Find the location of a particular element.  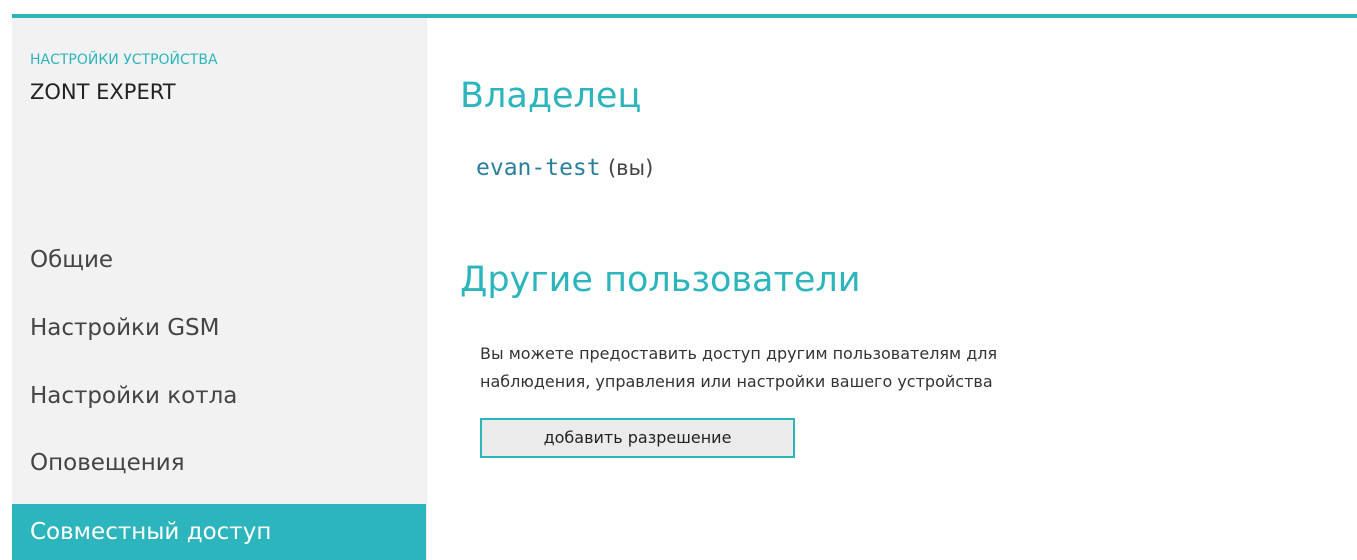

content-divider is located at coordinates (426, 289).